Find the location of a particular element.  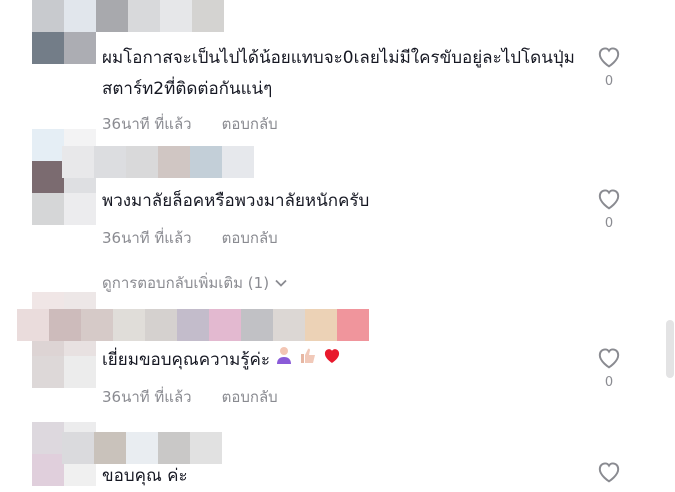

thumbs-up-icon is located at coordinates (308, 360).